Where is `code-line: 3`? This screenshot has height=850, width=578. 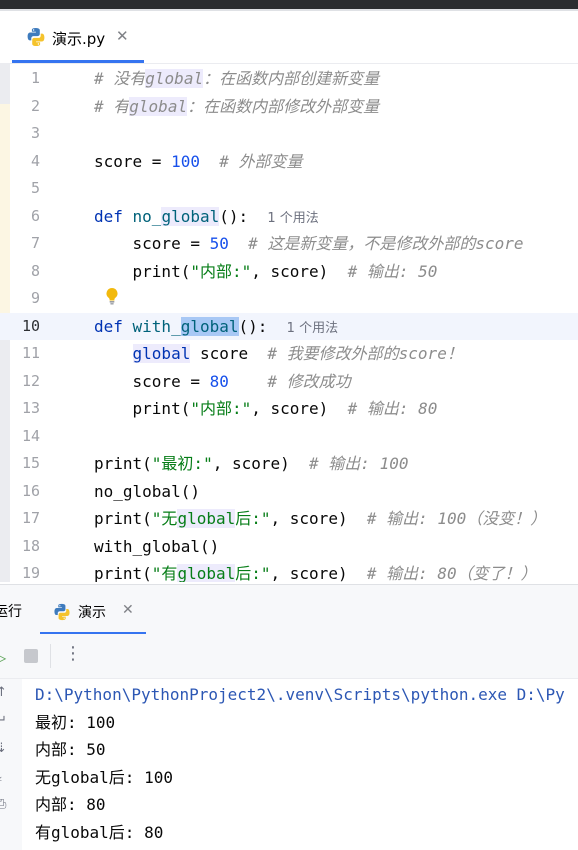
code-line: 3 is located at coordinates (289, 134).